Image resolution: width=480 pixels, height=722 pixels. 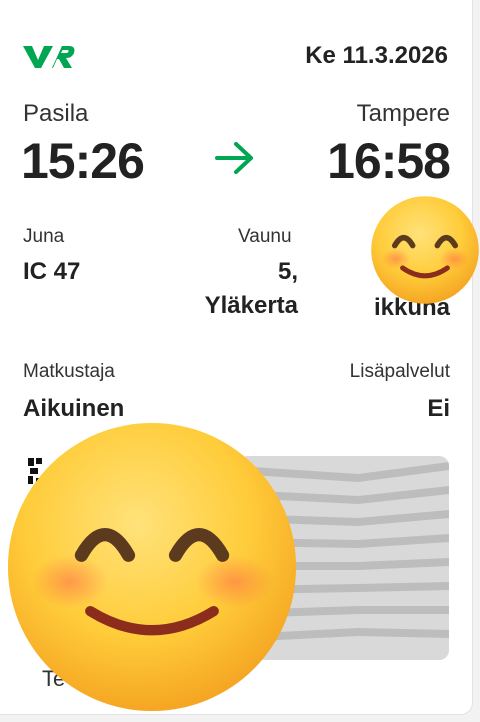 What do you see at coordinates (376, 55) in the screenshot?
I see `travel-date: Ke 11.3.2026` at bounding box center [376, 55].